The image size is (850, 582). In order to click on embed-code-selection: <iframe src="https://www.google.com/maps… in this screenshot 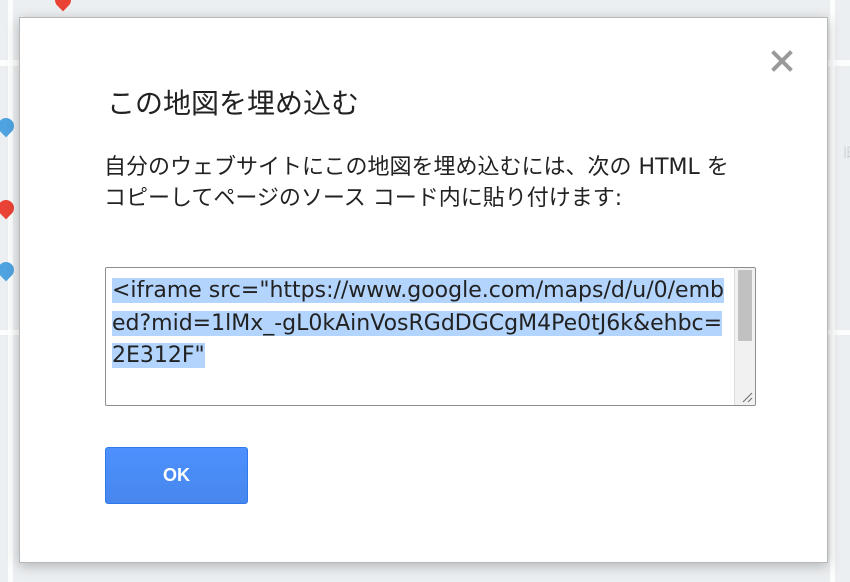, I will do `click(418, 323)`.